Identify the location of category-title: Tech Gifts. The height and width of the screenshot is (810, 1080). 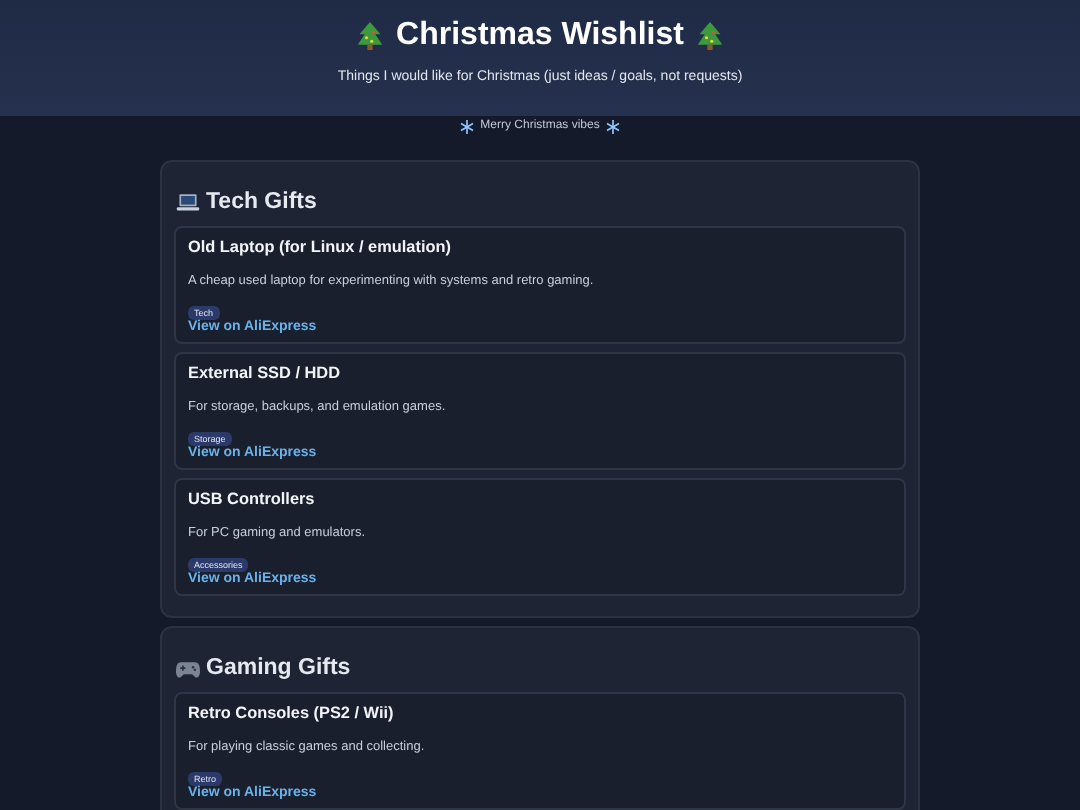
(261, 202).